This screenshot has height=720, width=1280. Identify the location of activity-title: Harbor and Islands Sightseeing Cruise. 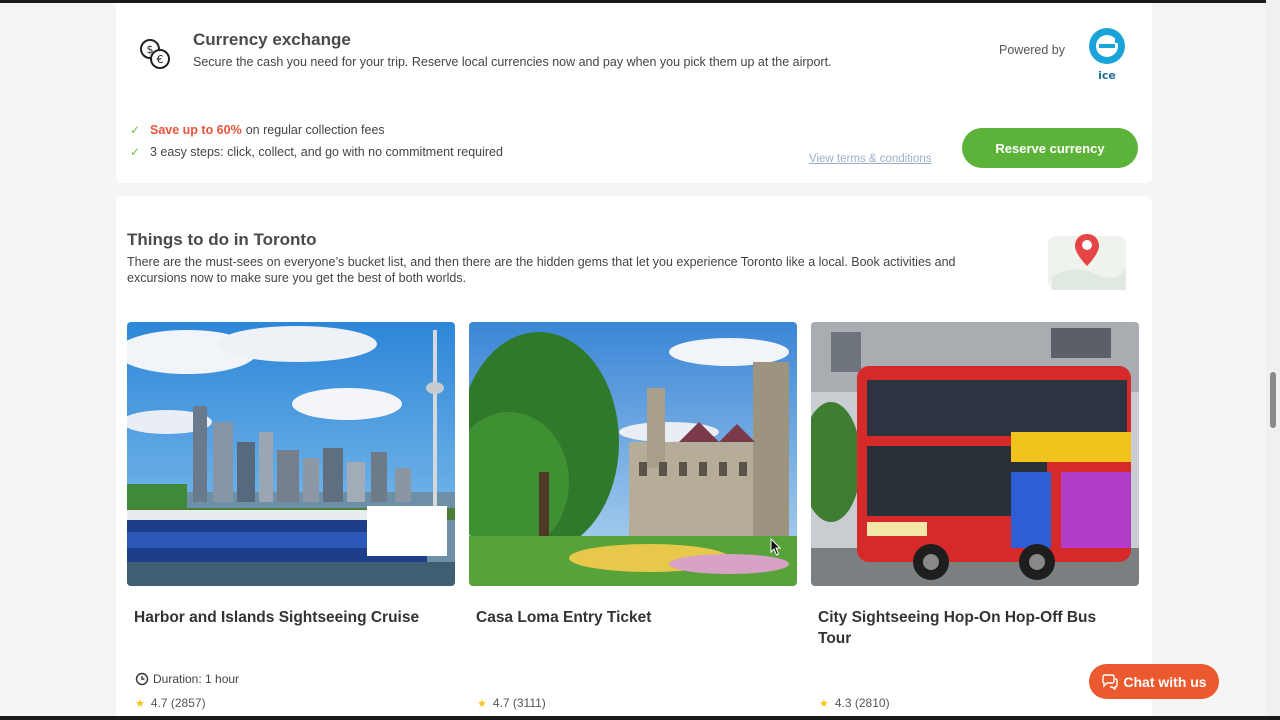
(291, 617).